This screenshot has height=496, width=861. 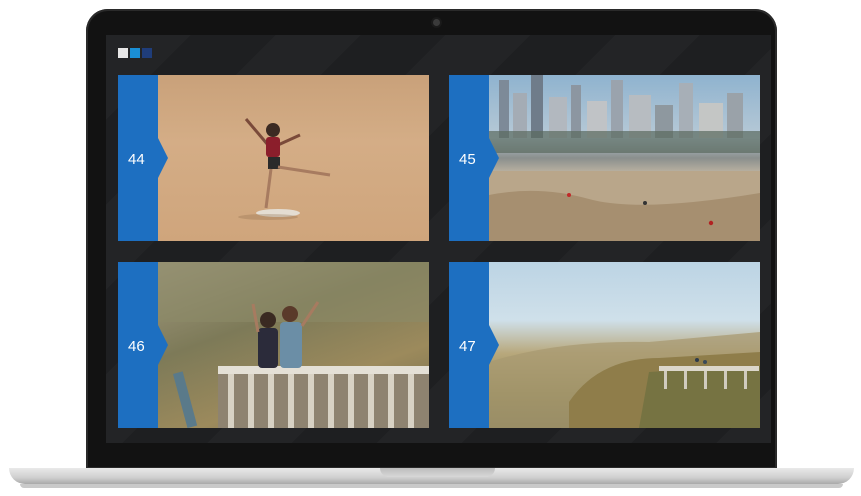 What do you see at coordinates (437, 472) in the screenshot?
I see `laptop-notch` at bounding box center [437, 472].